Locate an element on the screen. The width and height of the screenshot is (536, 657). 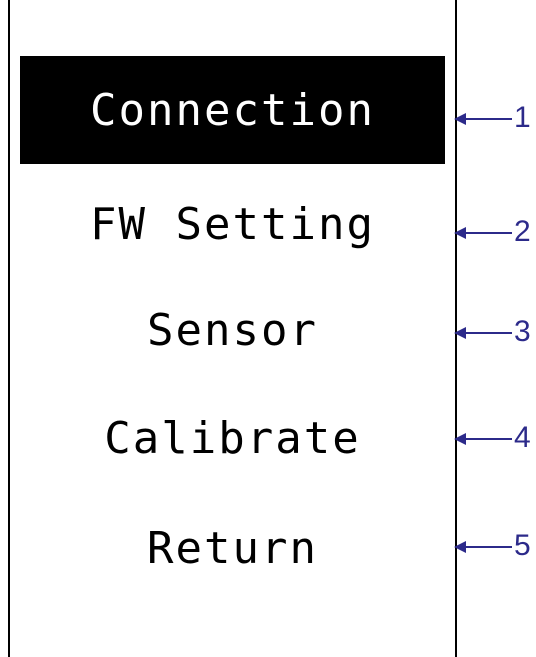
menu-item-label: Return is located at coordinates (232, 548).